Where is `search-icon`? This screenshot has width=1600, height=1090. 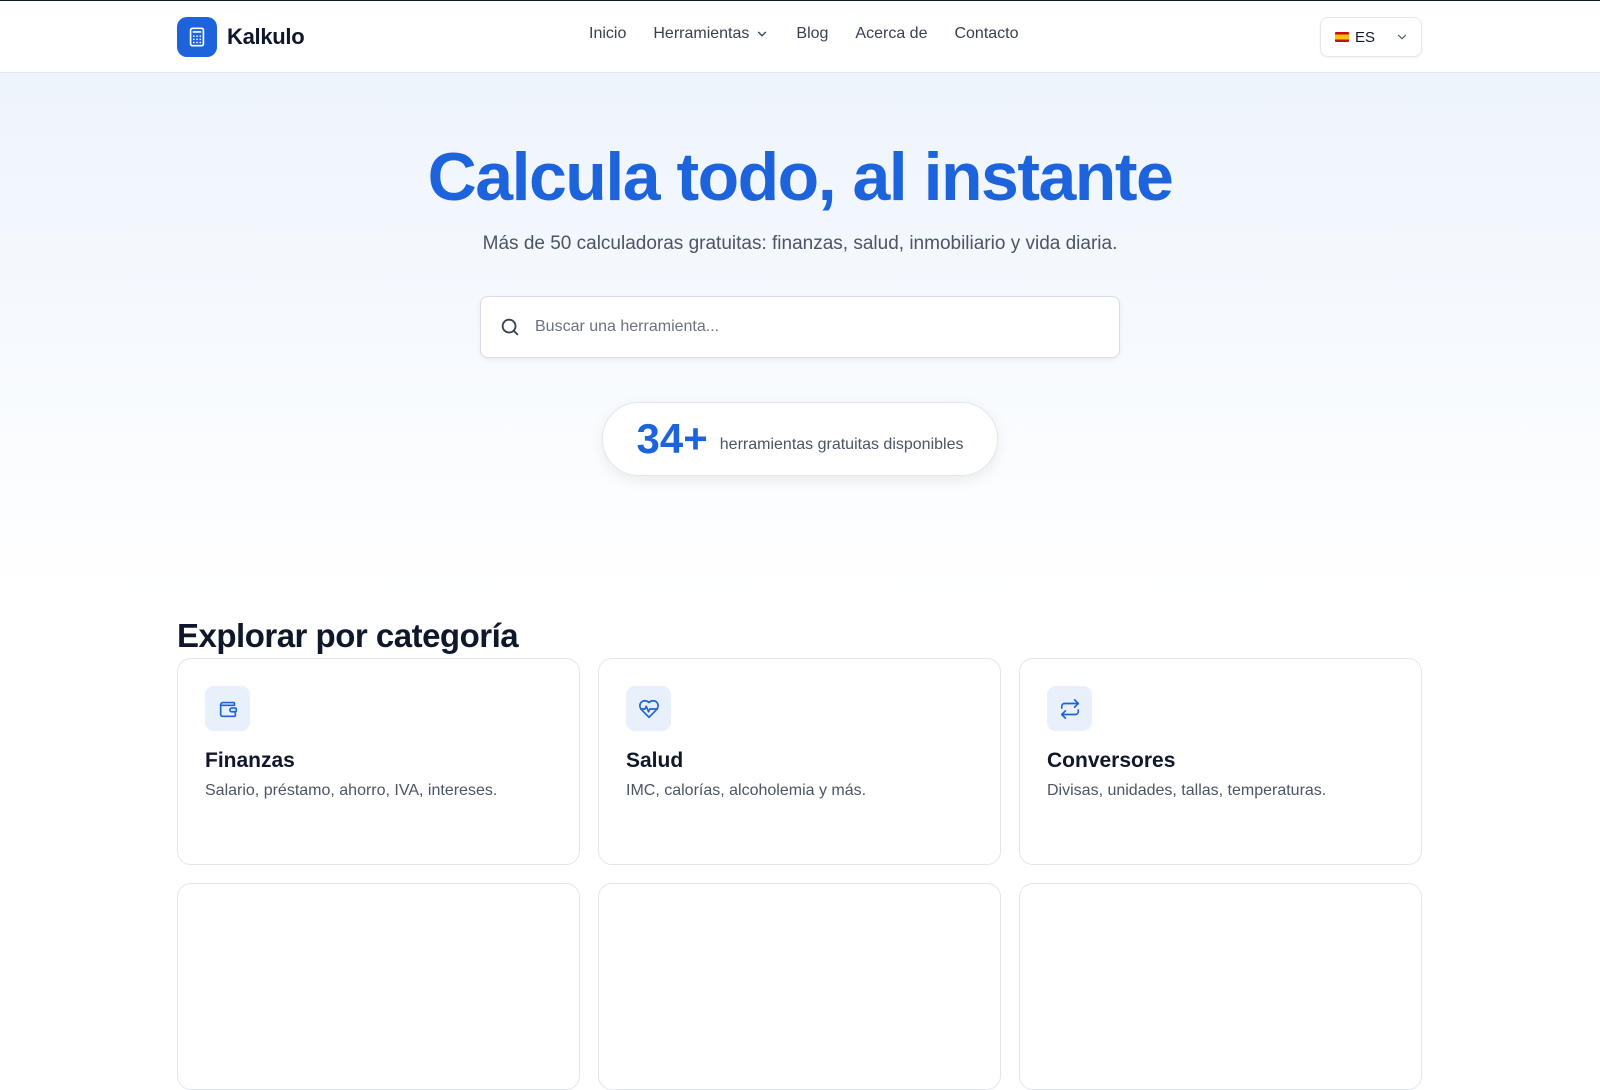 search-icon is located at coordinates (510, 327).